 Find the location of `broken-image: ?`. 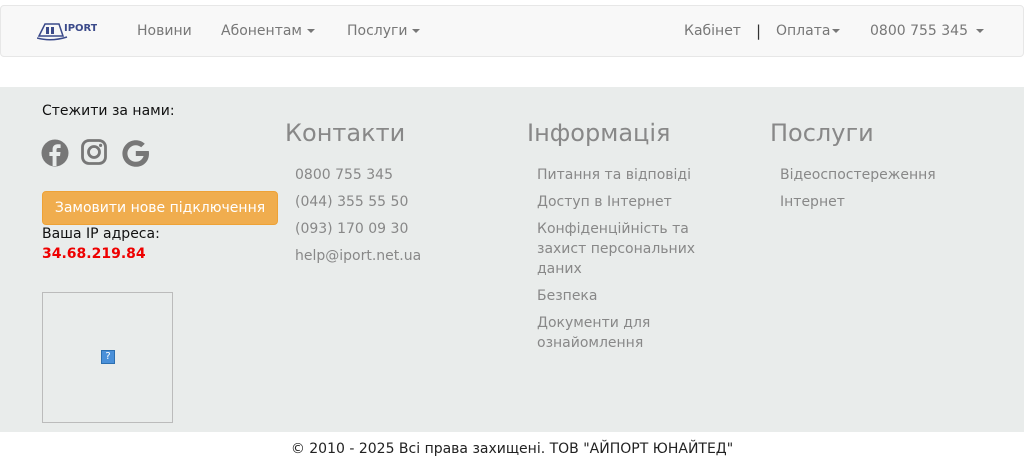

broken-image: ? is located at coordinates (107, 357).